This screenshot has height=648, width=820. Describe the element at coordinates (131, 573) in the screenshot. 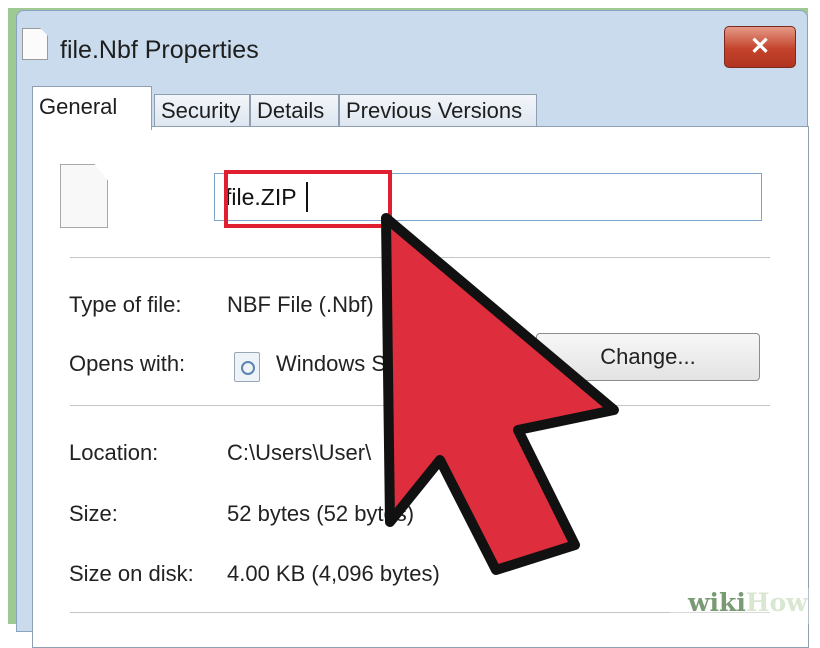

I see `size-on-disk-label: Size on disk:` at that location.